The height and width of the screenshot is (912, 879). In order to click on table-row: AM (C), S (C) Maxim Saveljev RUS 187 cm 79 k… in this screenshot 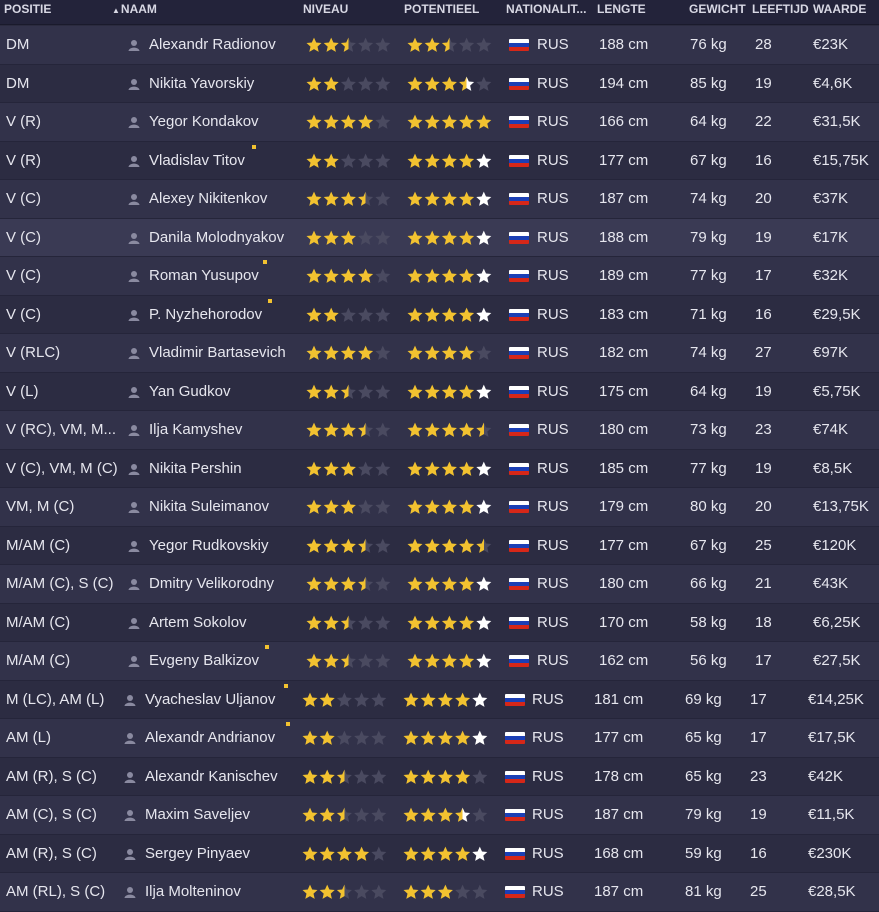, I will do `click(439, 815)`.